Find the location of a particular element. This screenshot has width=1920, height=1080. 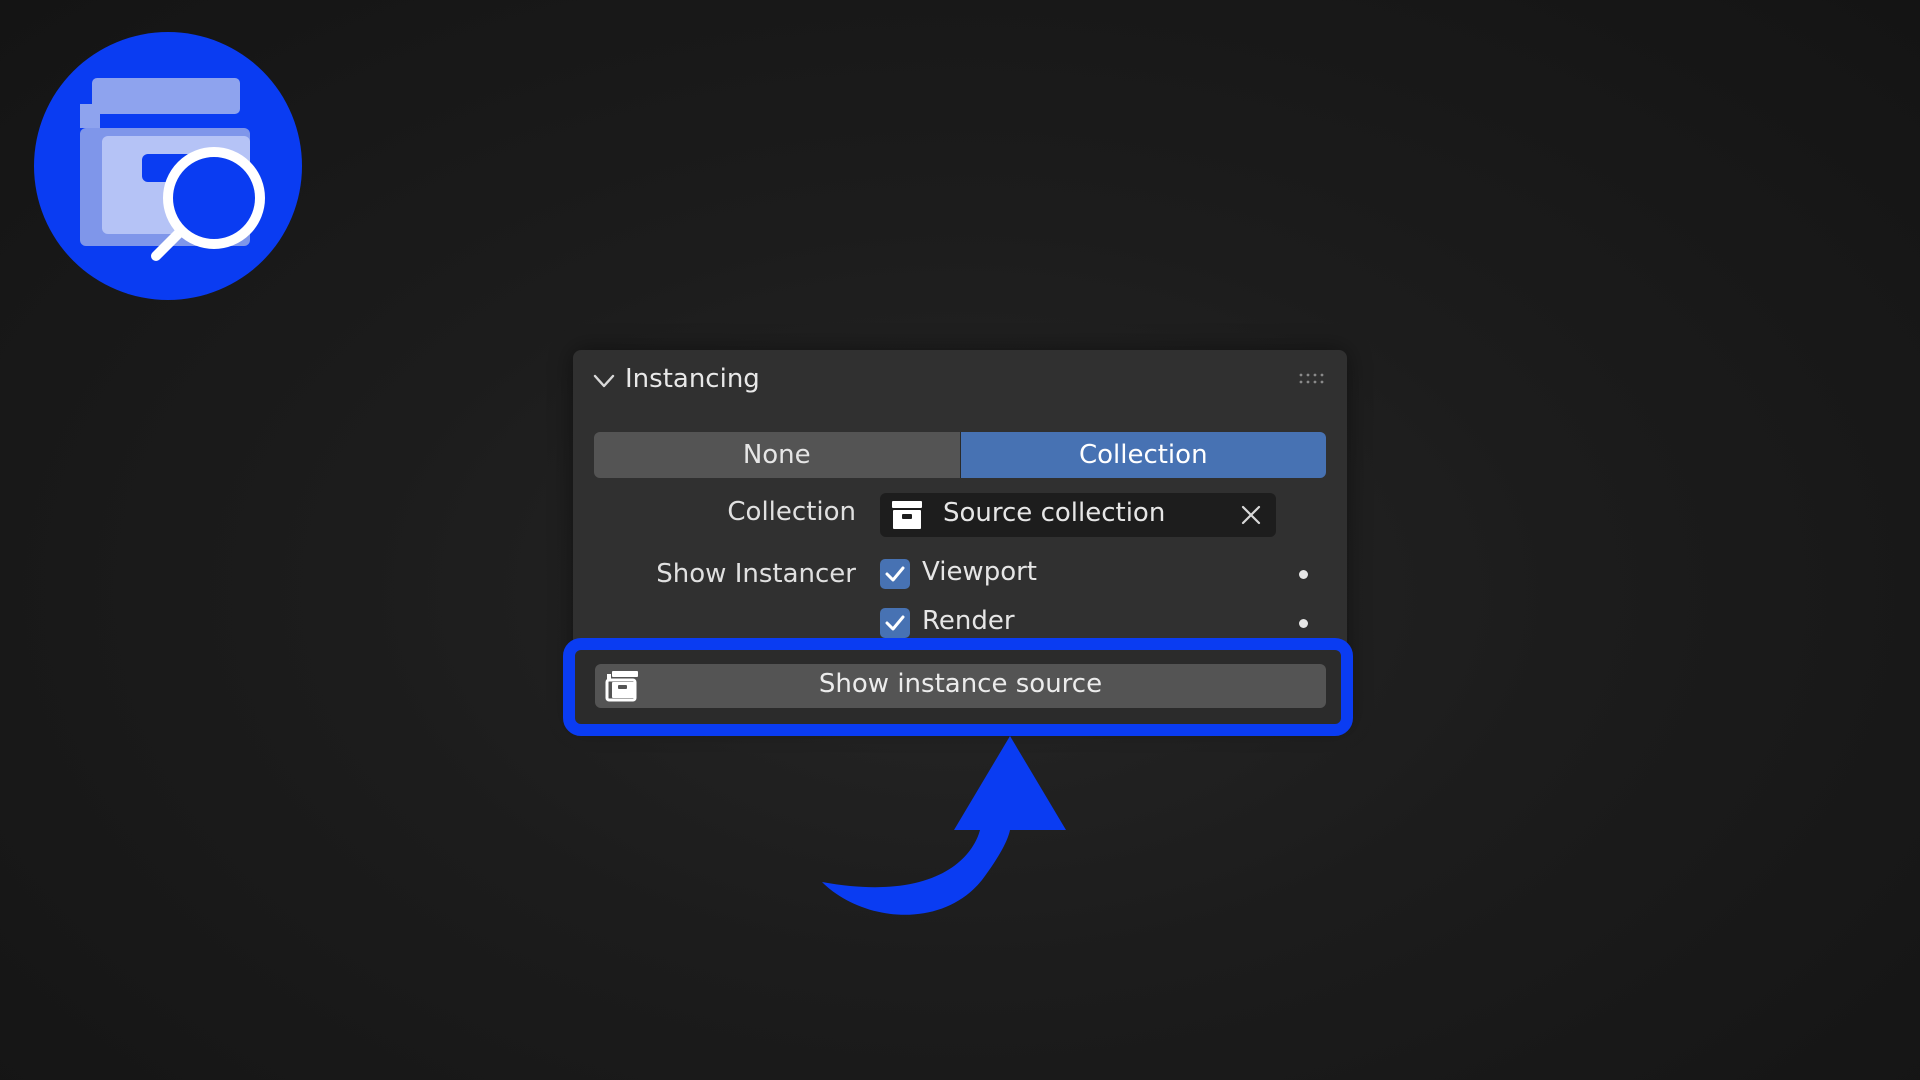

viewport-checkbox is located at coordinates (895, 574).